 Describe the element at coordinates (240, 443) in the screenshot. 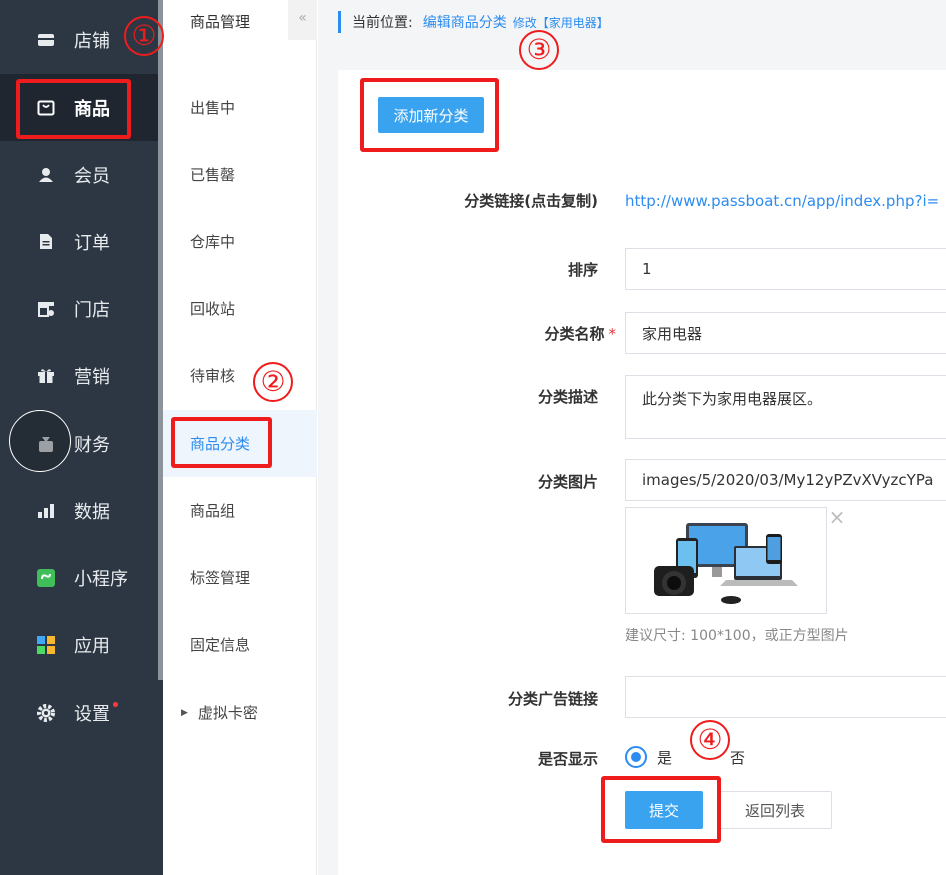

I see `submenu-item-category: 商品分类` at that location.